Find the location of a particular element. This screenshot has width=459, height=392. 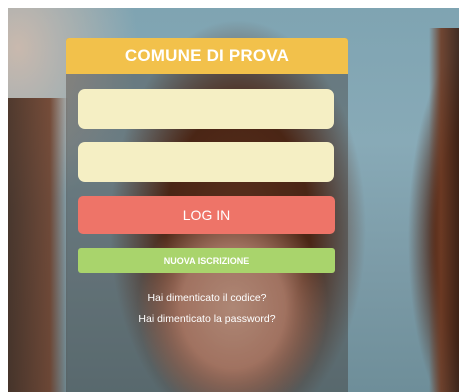

login-card-header: COMUNE DI PROVA is located at coordinates (207, 56).